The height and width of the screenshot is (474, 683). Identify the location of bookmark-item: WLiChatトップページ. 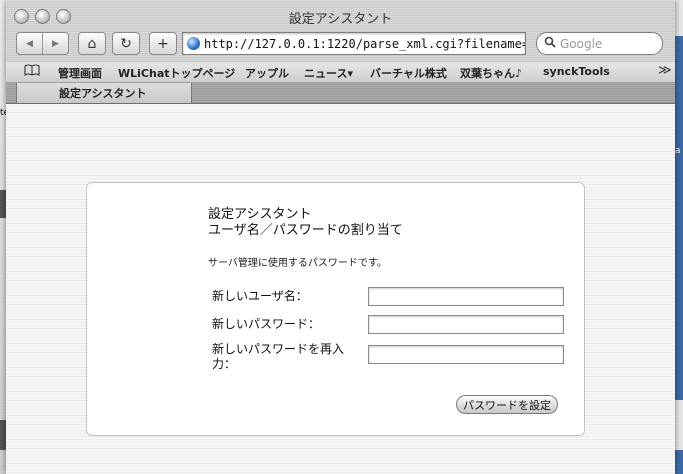
(176, 73).